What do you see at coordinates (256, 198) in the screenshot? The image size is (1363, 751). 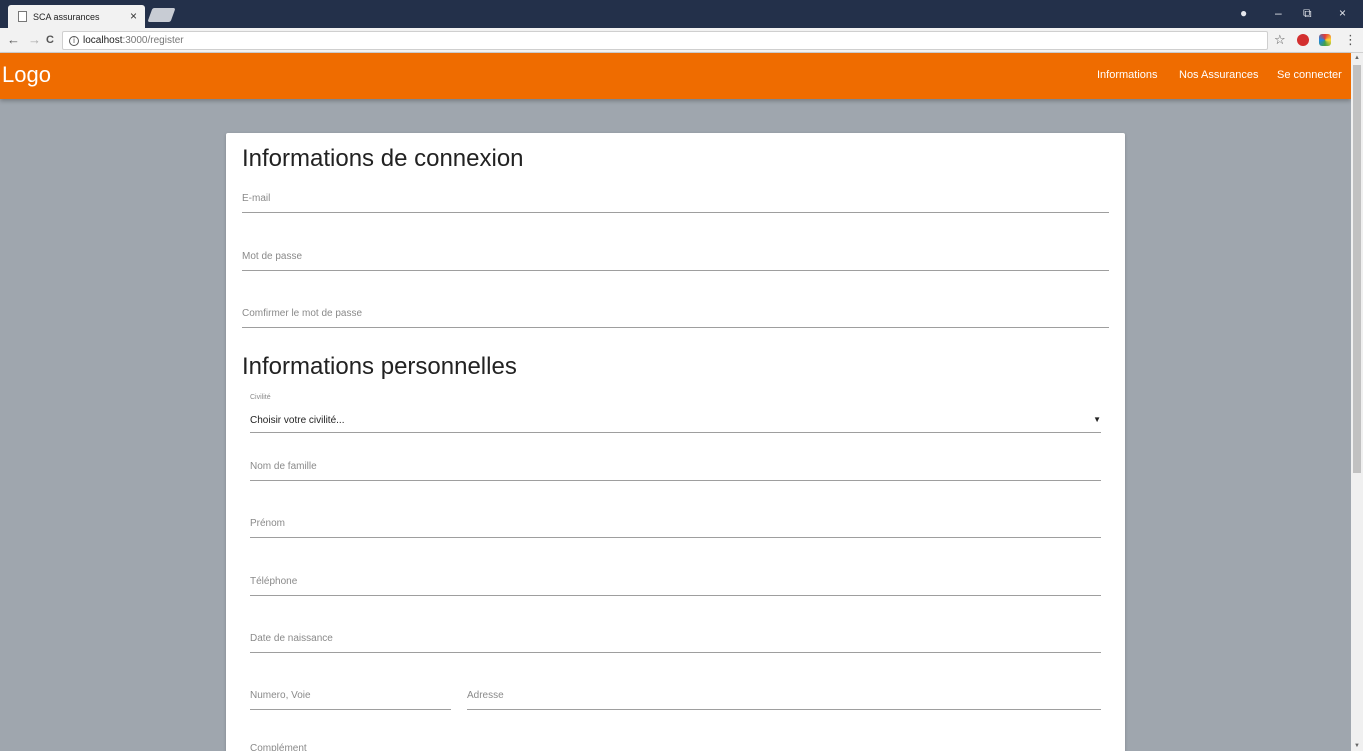 I see `email-placeholder: E-mail` at bounding box center [256, 198].